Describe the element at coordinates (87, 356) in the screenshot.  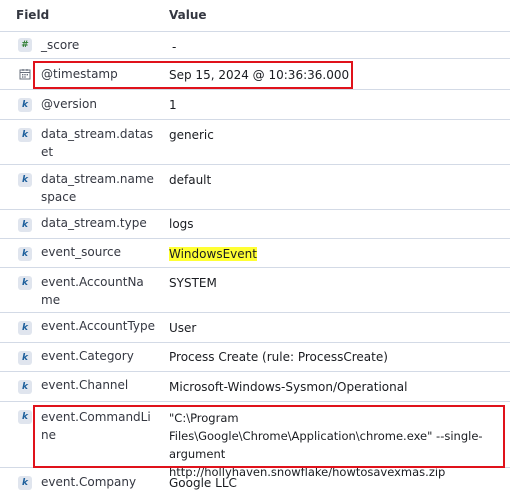
I see `field-name: event.Category` at that location.